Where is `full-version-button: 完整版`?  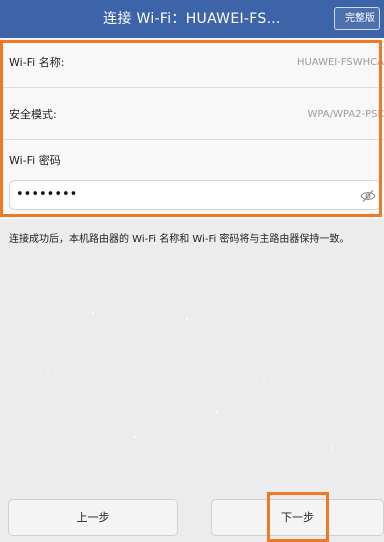
full-version-button: 完整版 is located at coordinates (357, 18).